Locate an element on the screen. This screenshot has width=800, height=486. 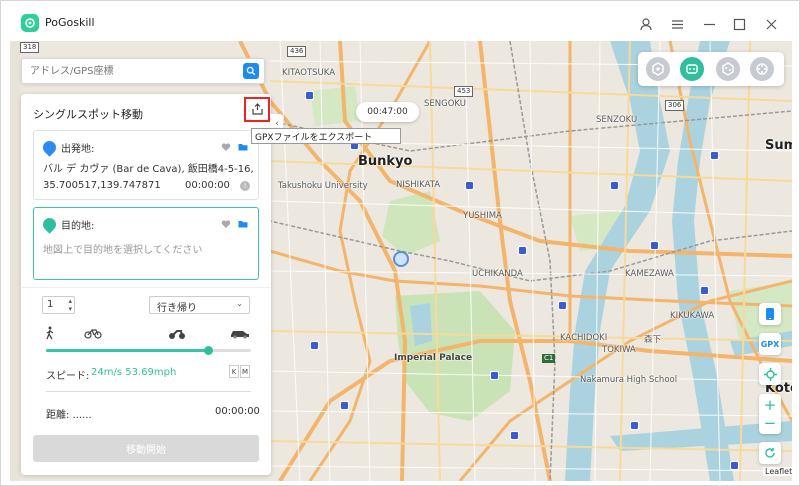
place-label: KIKUKAWA is located at coordinates (692, 316).